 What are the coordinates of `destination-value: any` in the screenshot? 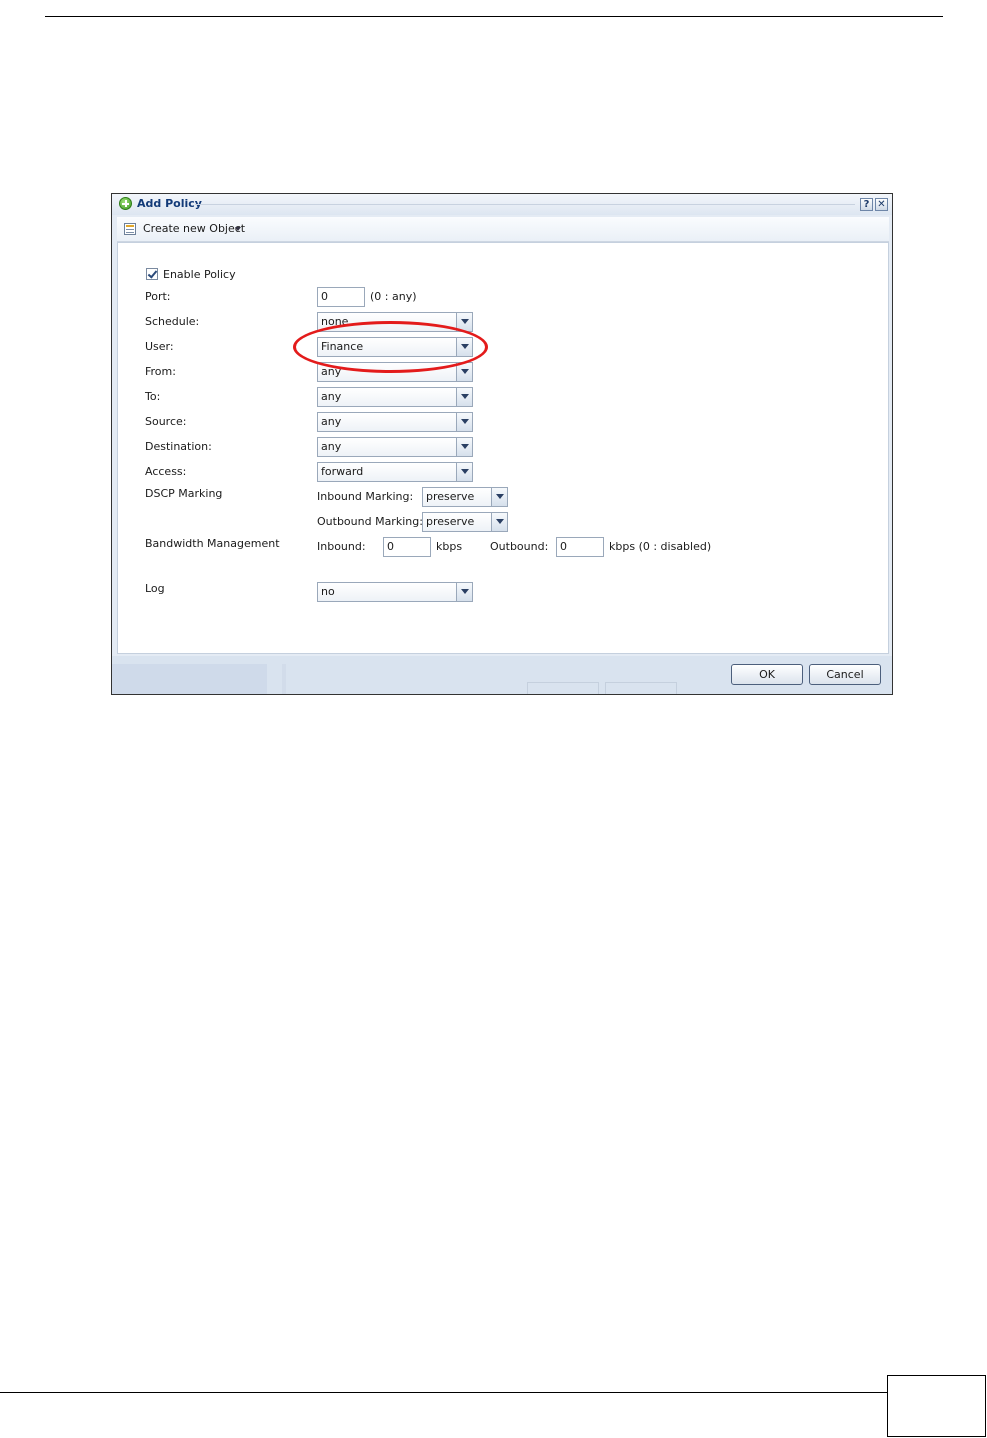 It's located at (331, 446).